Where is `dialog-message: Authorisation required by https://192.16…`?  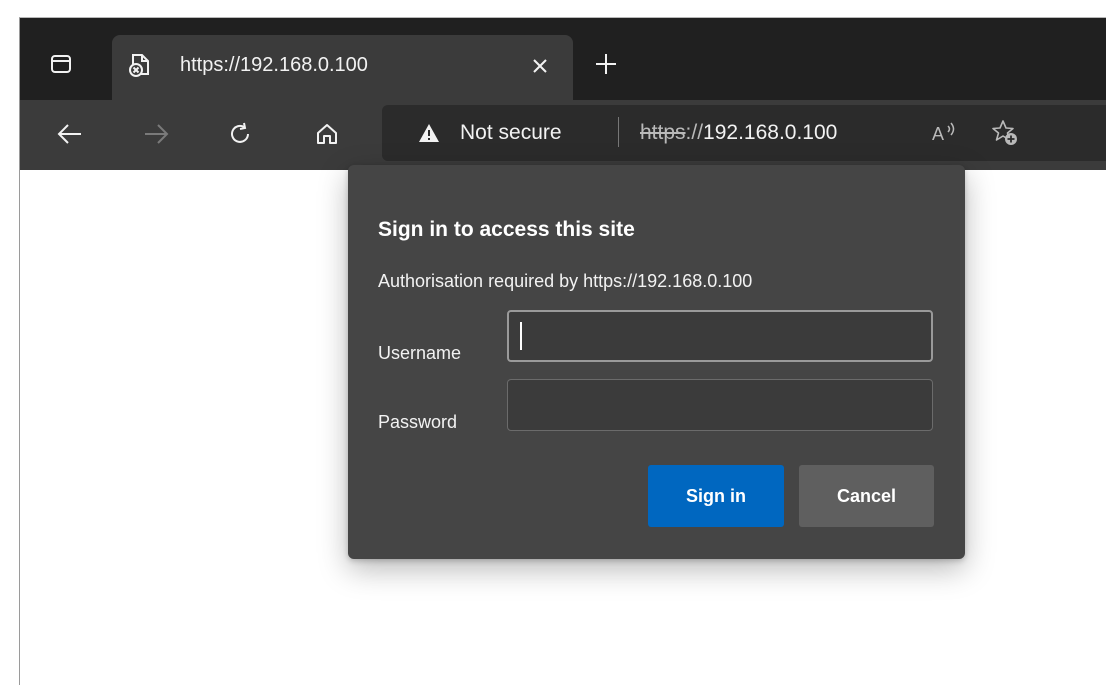
dialog-message: Authorisation required by https://192.16… is located at coordinates (565, 281).